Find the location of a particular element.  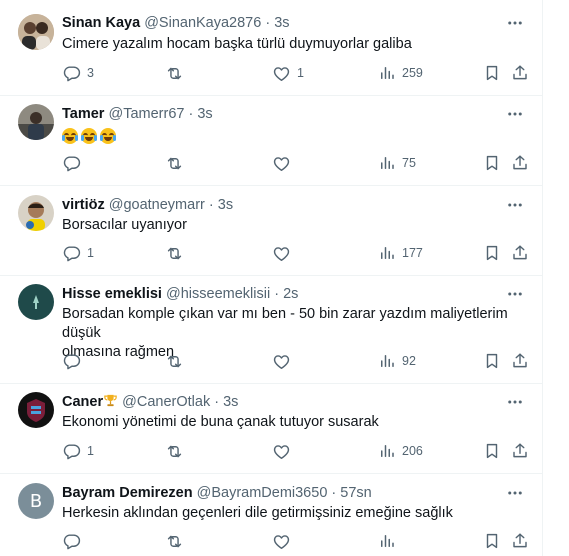

tweet-text: Borsacılar uyanıyor is located at coordinates (124, 225).